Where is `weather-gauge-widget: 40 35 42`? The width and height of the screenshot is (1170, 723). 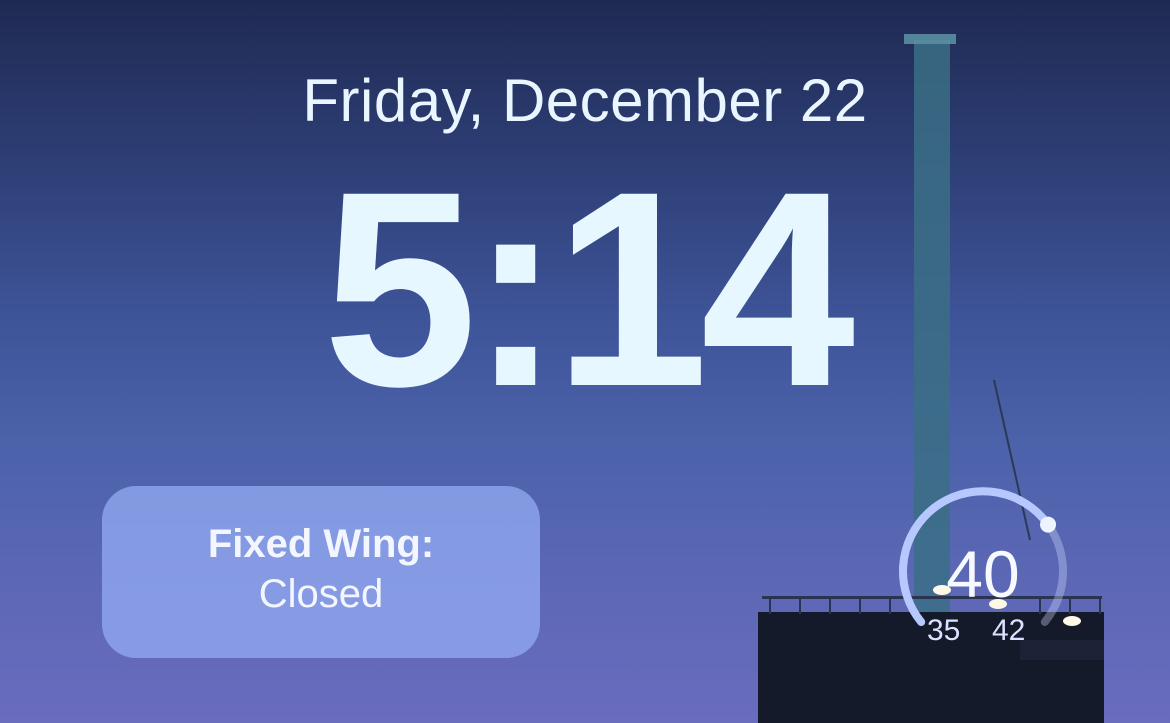
weather-gauge-widget: 40 35 42 is located at coordinates (983, 565).